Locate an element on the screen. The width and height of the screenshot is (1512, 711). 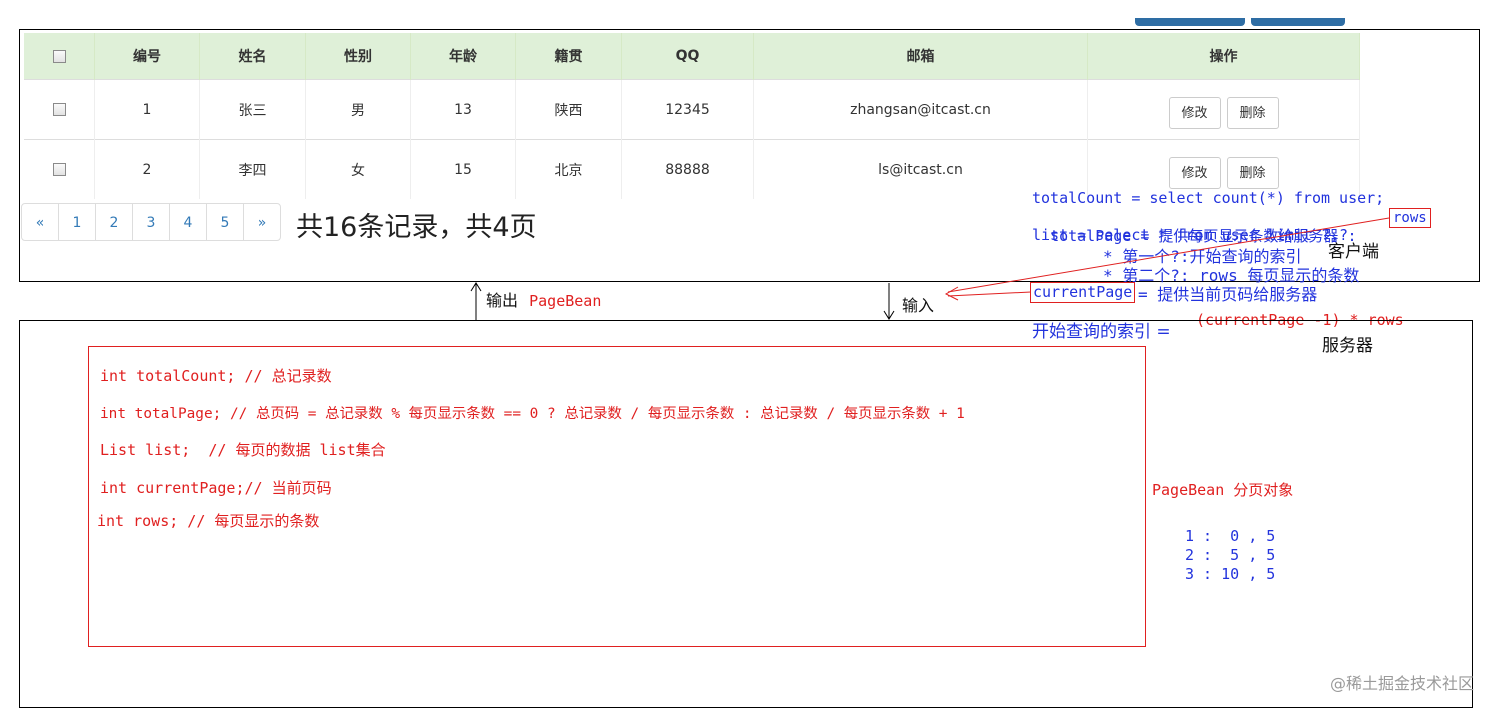
pagination-example-3: 3 : 10 , 5 is located at coordinates (1230, 574).